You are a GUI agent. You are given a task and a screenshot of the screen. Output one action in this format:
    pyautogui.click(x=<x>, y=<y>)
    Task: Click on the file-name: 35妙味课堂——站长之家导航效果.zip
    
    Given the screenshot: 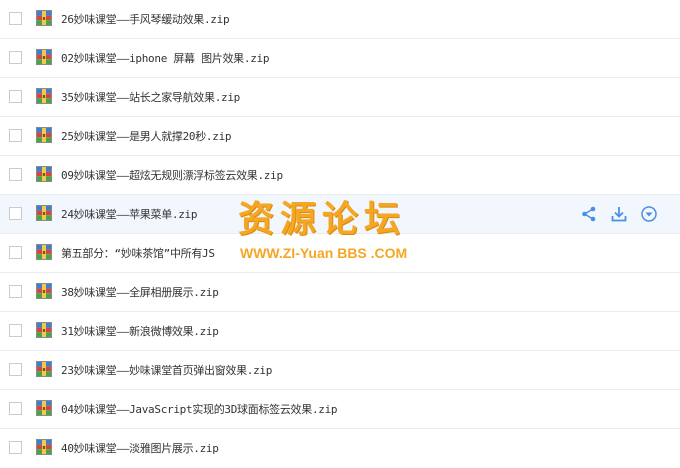 What is the action you would take?
    pyautogui.click(x=150, y=97)
    